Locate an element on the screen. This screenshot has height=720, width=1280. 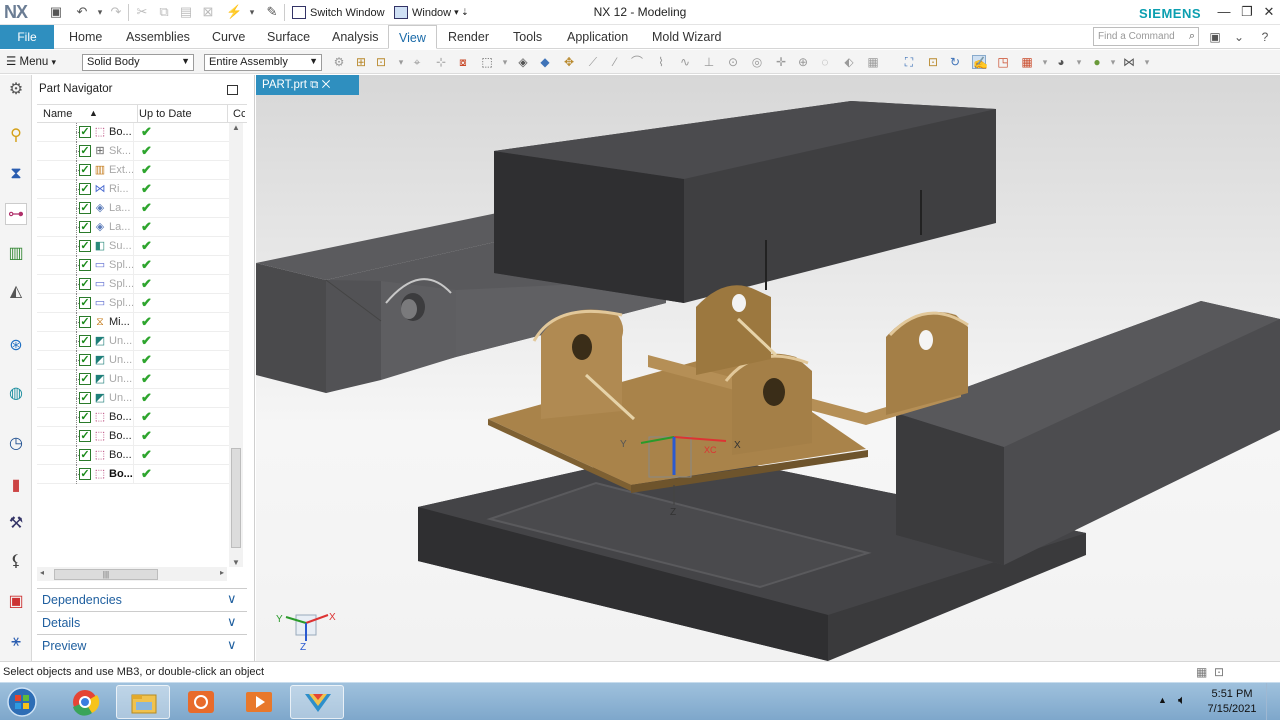
pin-icon: ⧉ is located at coordinates (314, 85).